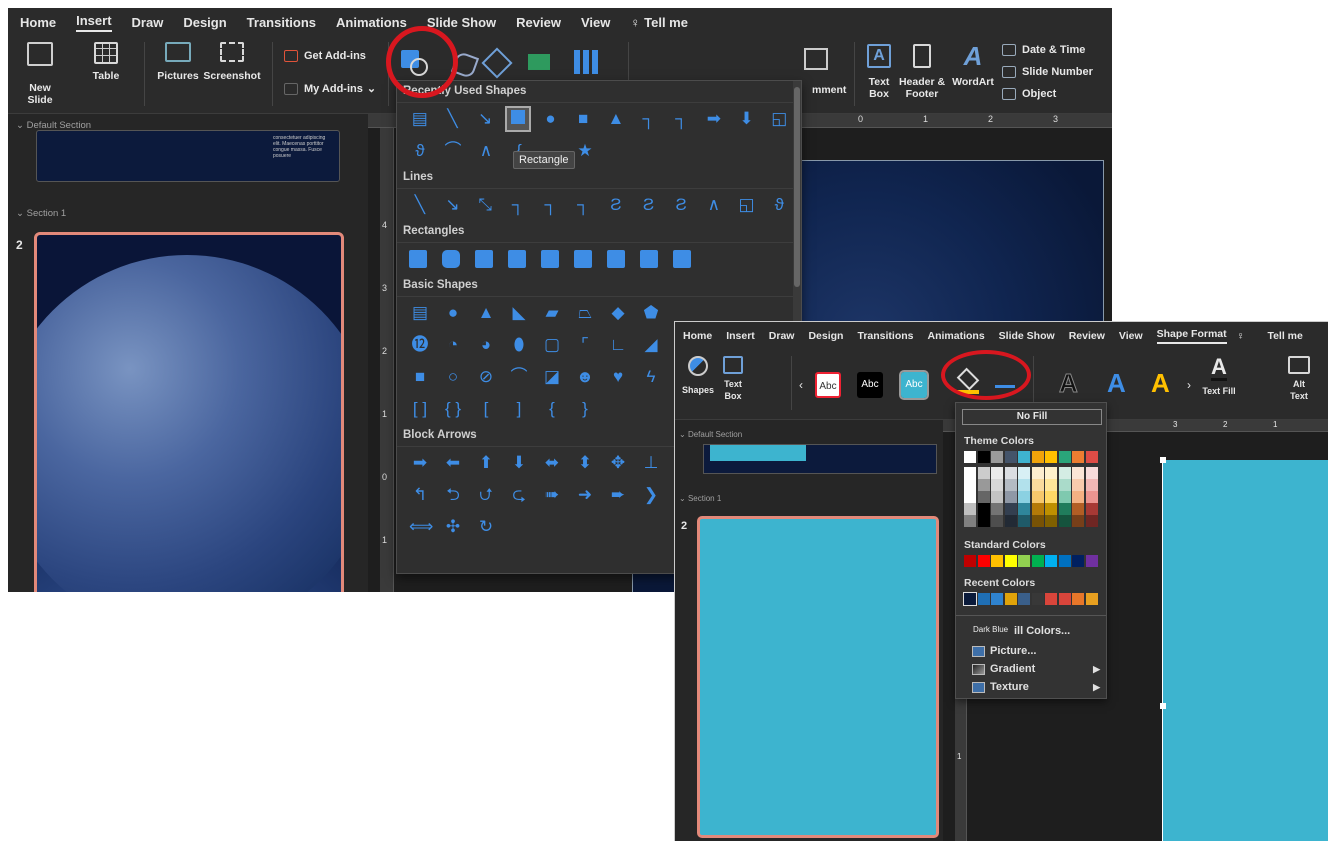  Describe the element at coordinates (618, 377) in the screenshot. I see `heart-icon: ♥` at that location.